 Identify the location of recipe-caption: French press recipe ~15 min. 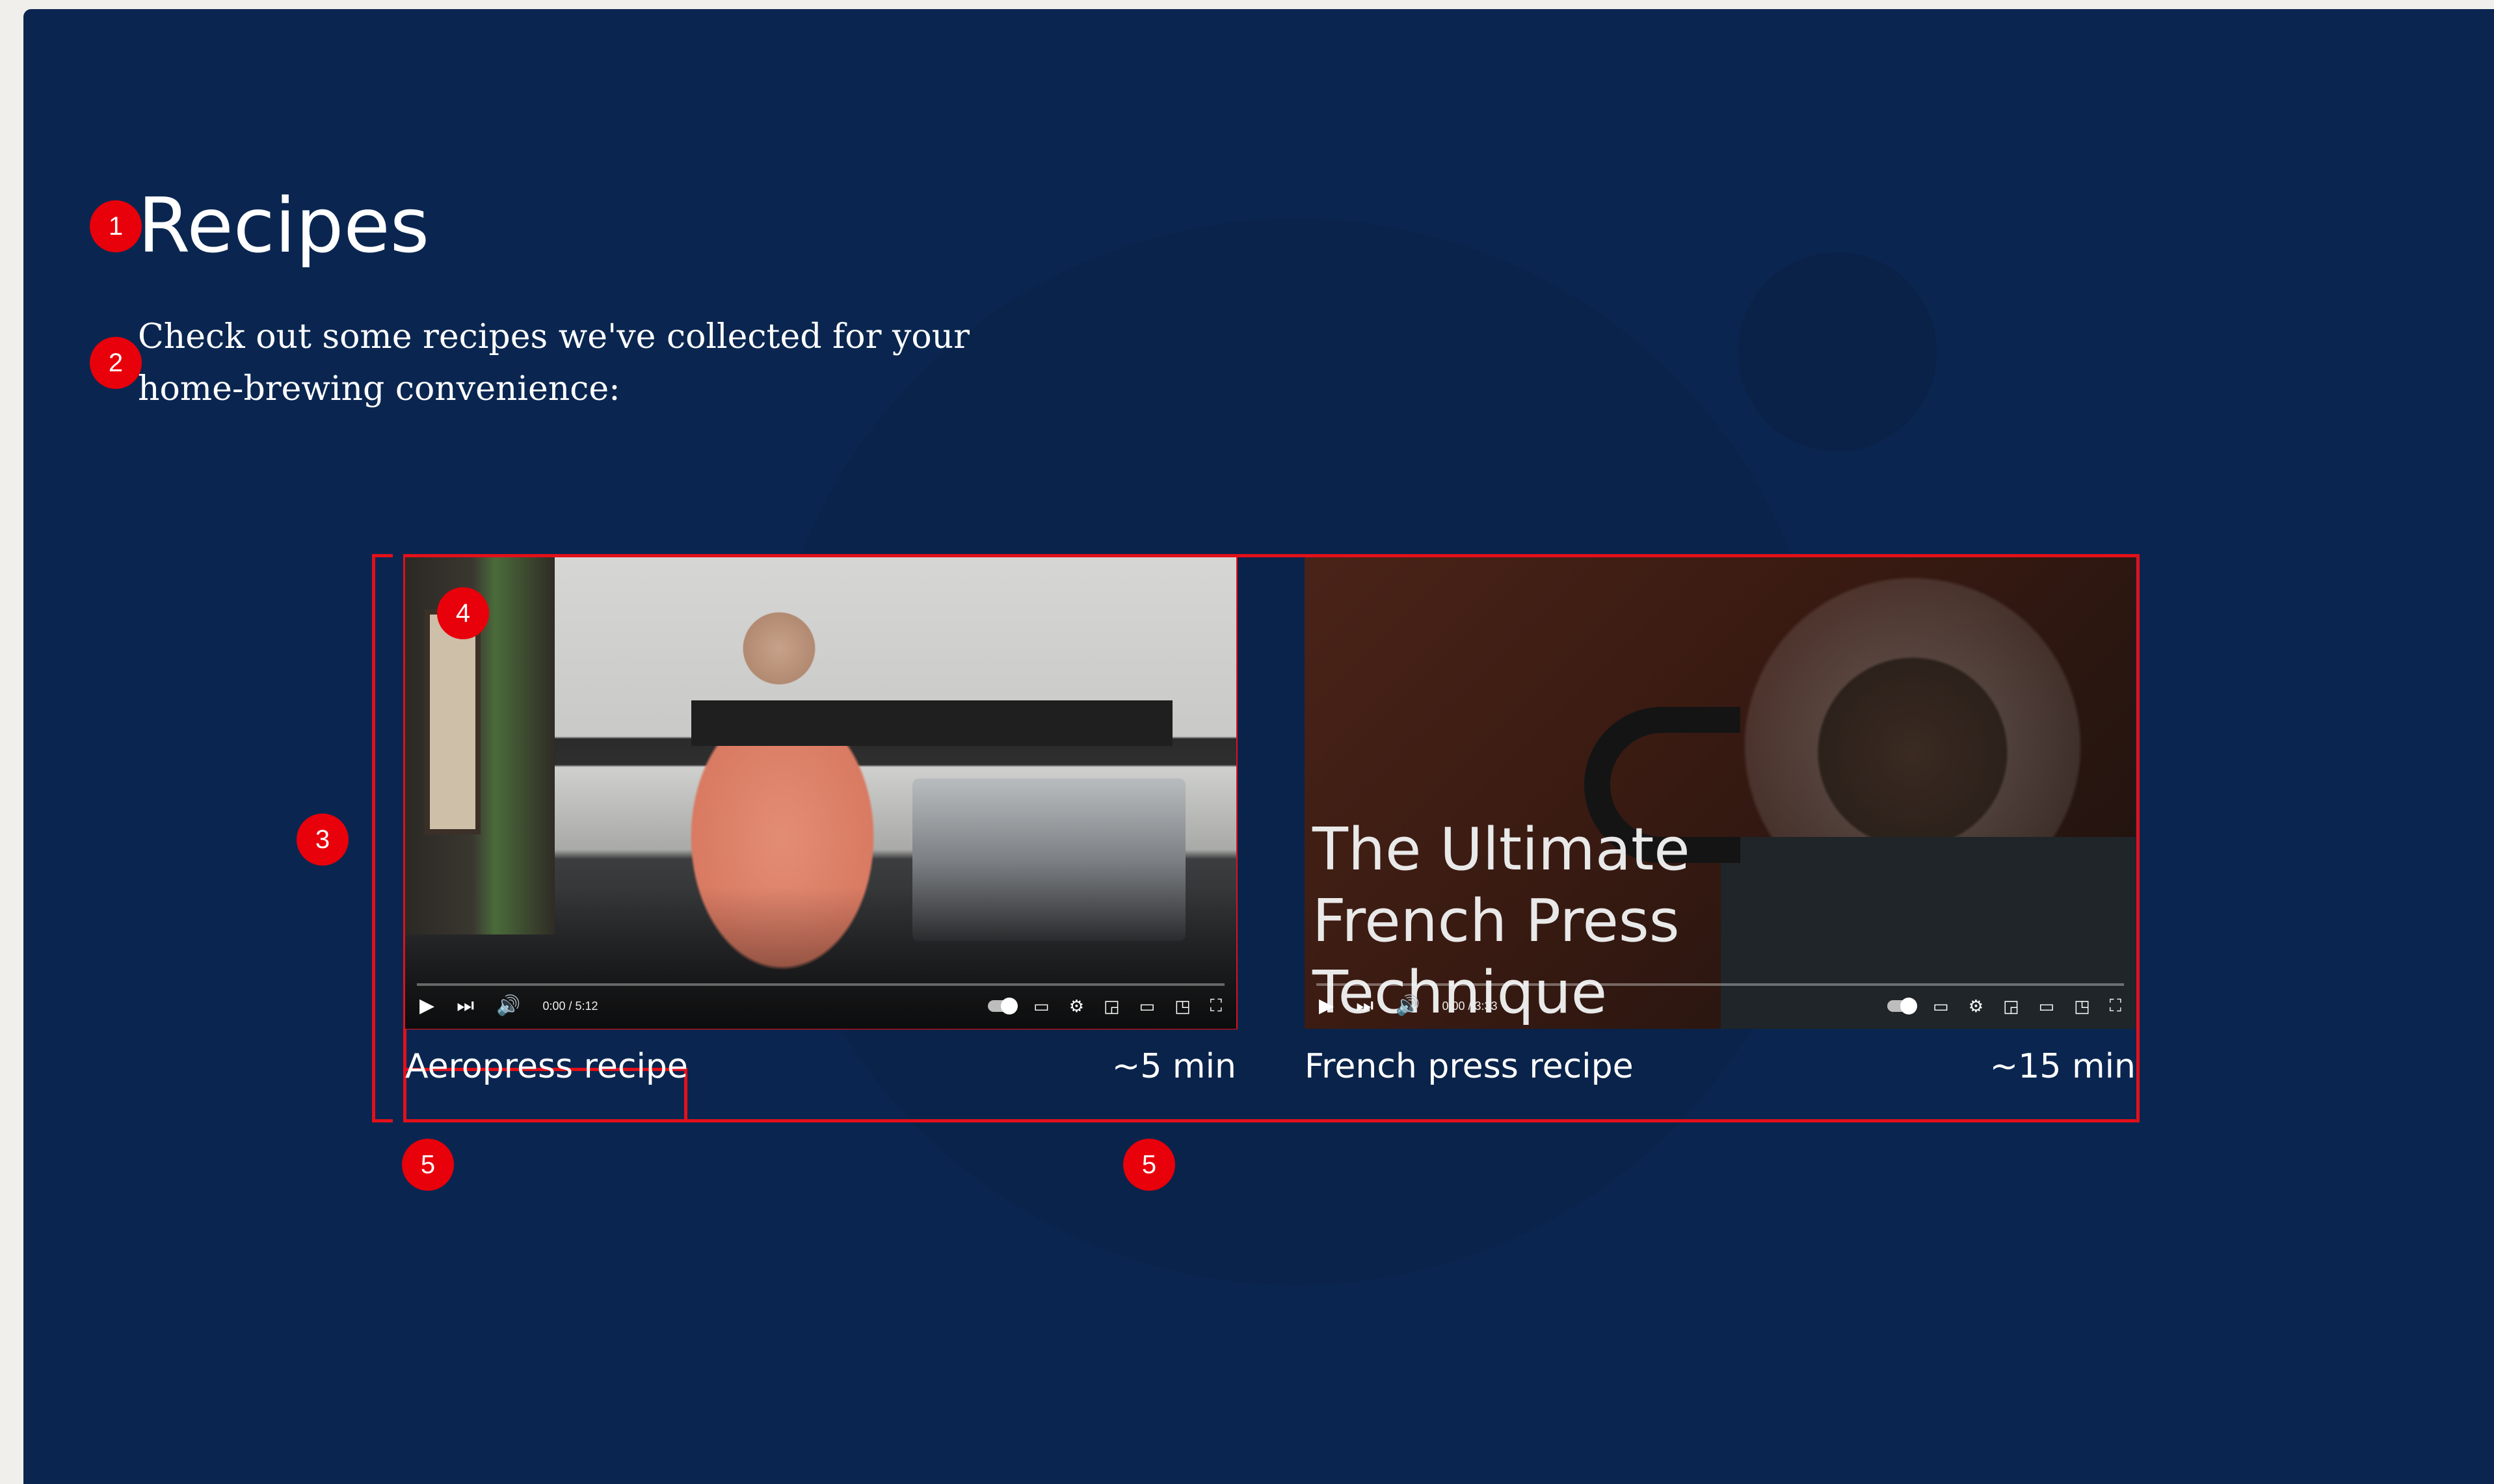
(1720, 1066).